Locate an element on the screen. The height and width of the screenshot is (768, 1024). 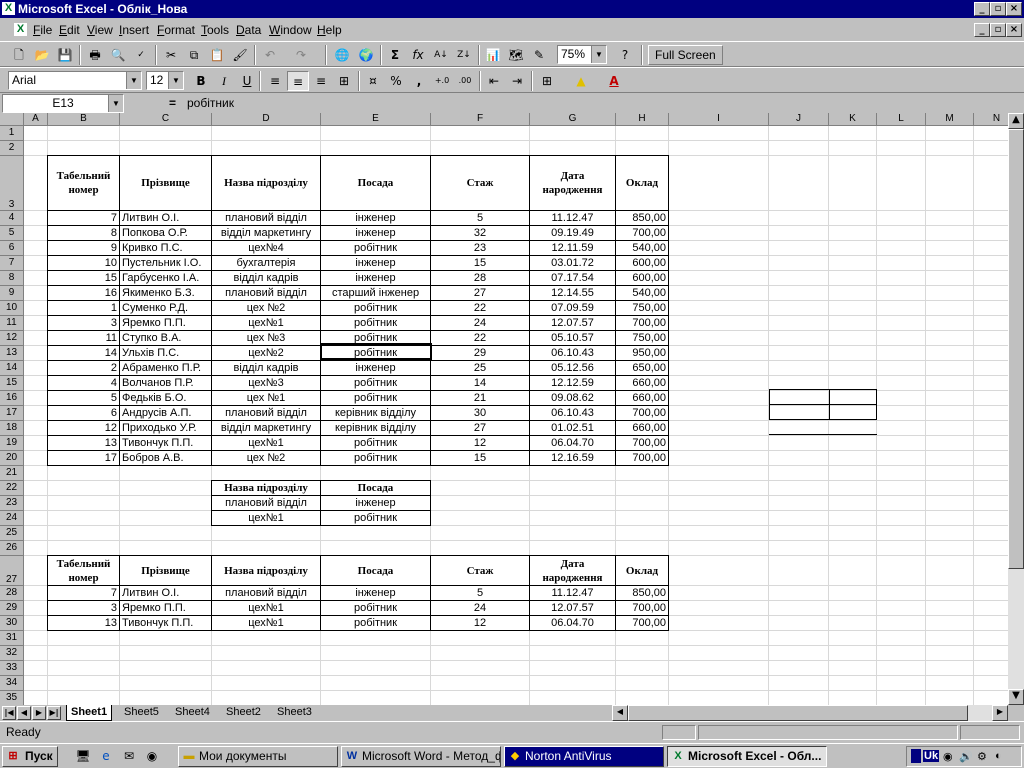
row-header-2: 2 is located at coordinates (12, 148).